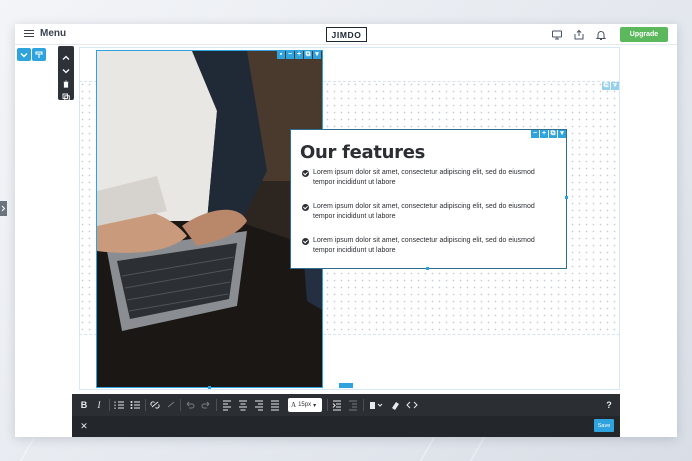 The image size is (692, 461). Describe the element at coordinates (315, 405) in the screenshot. I see `caret-down-icon: ▾` at that location.